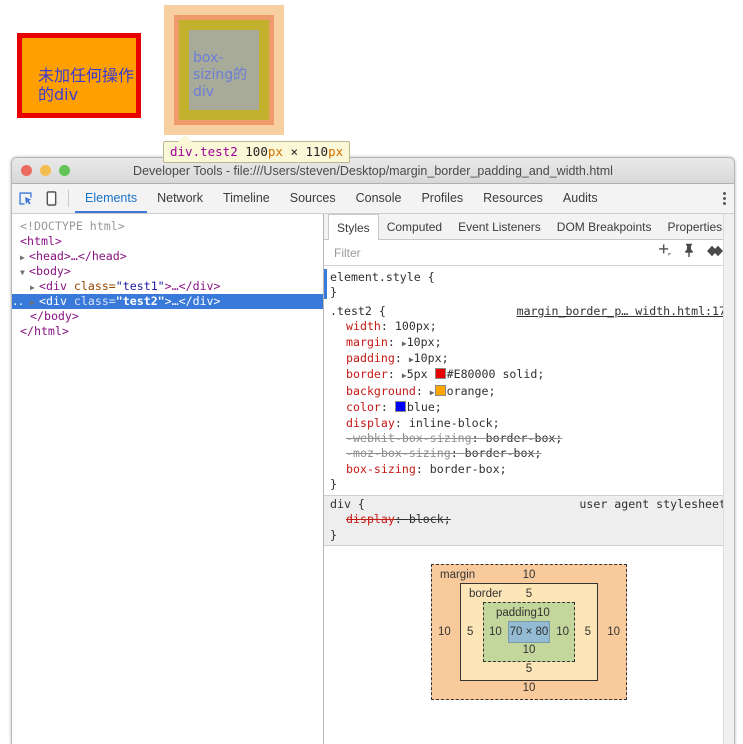 The image size is (743, 744). I want to click on decl-margin: margin: ▶10px;, so click(529, 343).